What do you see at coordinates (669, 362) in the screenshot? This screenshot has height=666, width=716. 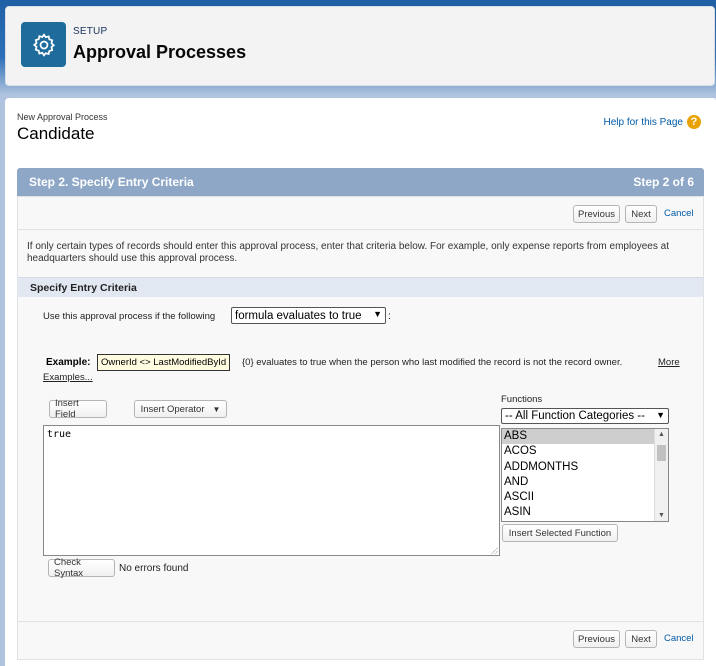 I see `more-examples-link: More` at bounding box center [669, 362].